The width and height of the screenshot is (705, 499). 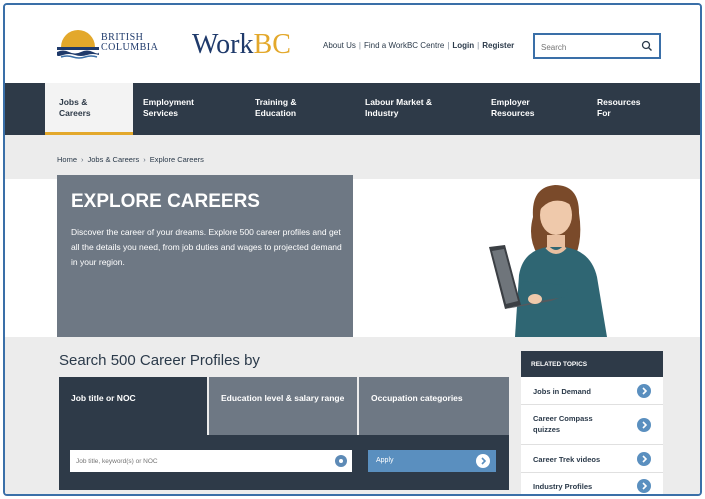 What do you see at coordinates (133, 406) in the screenshot?
I see `tab-job-title: Job title or NOC` at bounding box center [133, 406].